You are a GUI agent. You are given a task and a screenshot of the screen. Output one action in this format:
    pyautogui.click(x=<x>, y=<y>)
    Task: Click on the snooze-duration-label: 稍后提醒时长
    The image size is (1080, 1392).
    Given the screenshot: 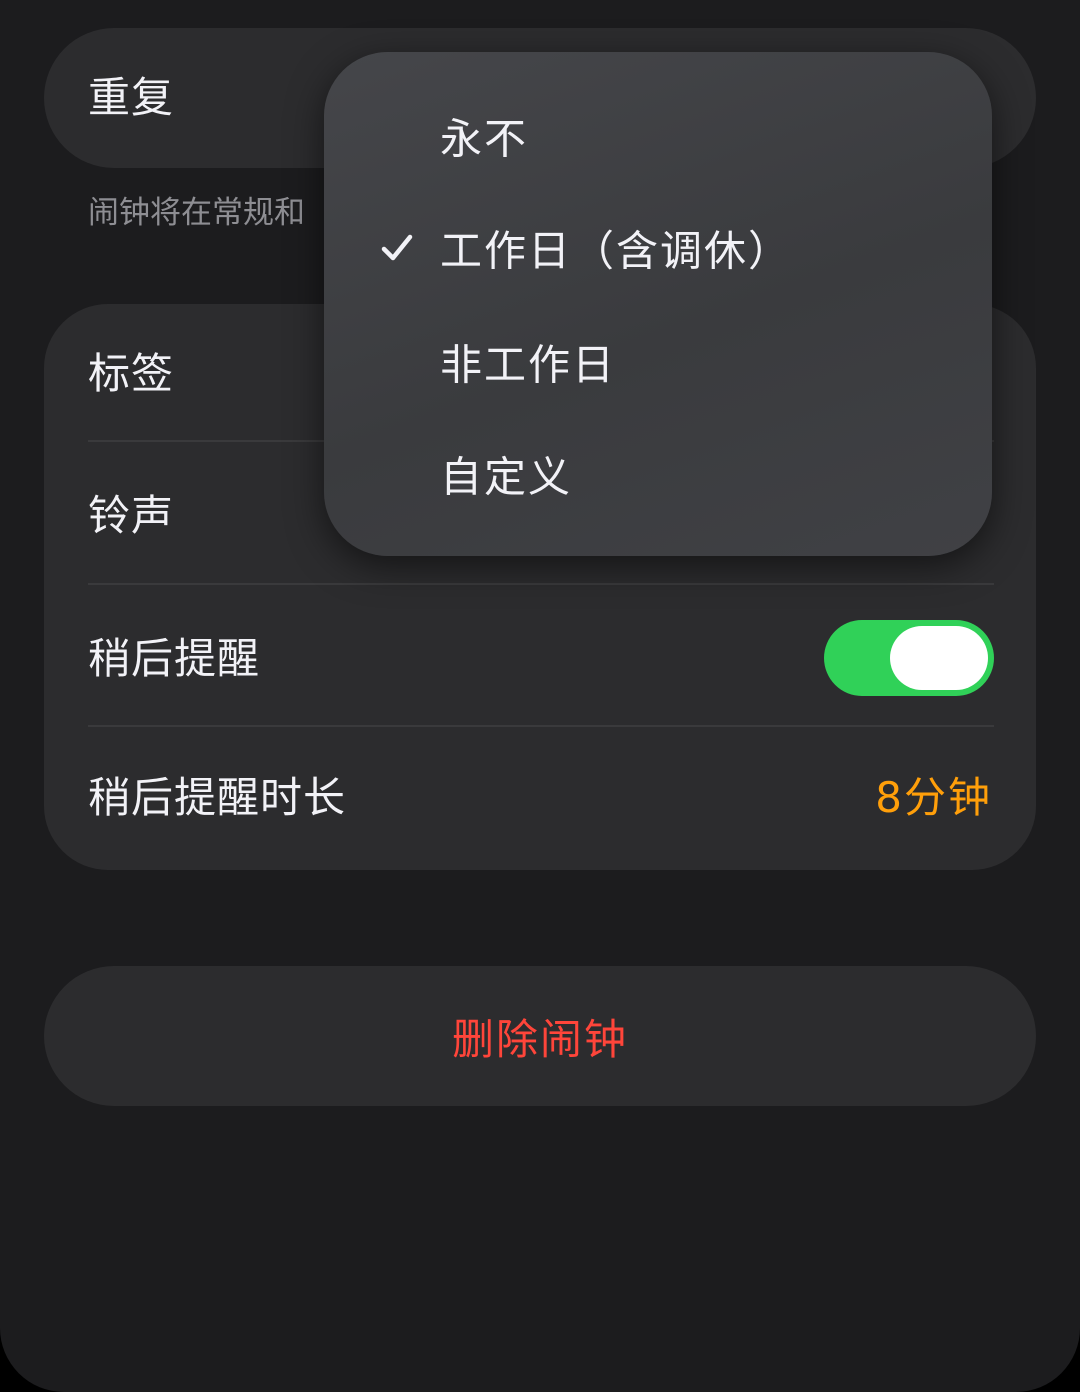 What is the action you would take?
    pyautogui.click(x=217, y=797)
    